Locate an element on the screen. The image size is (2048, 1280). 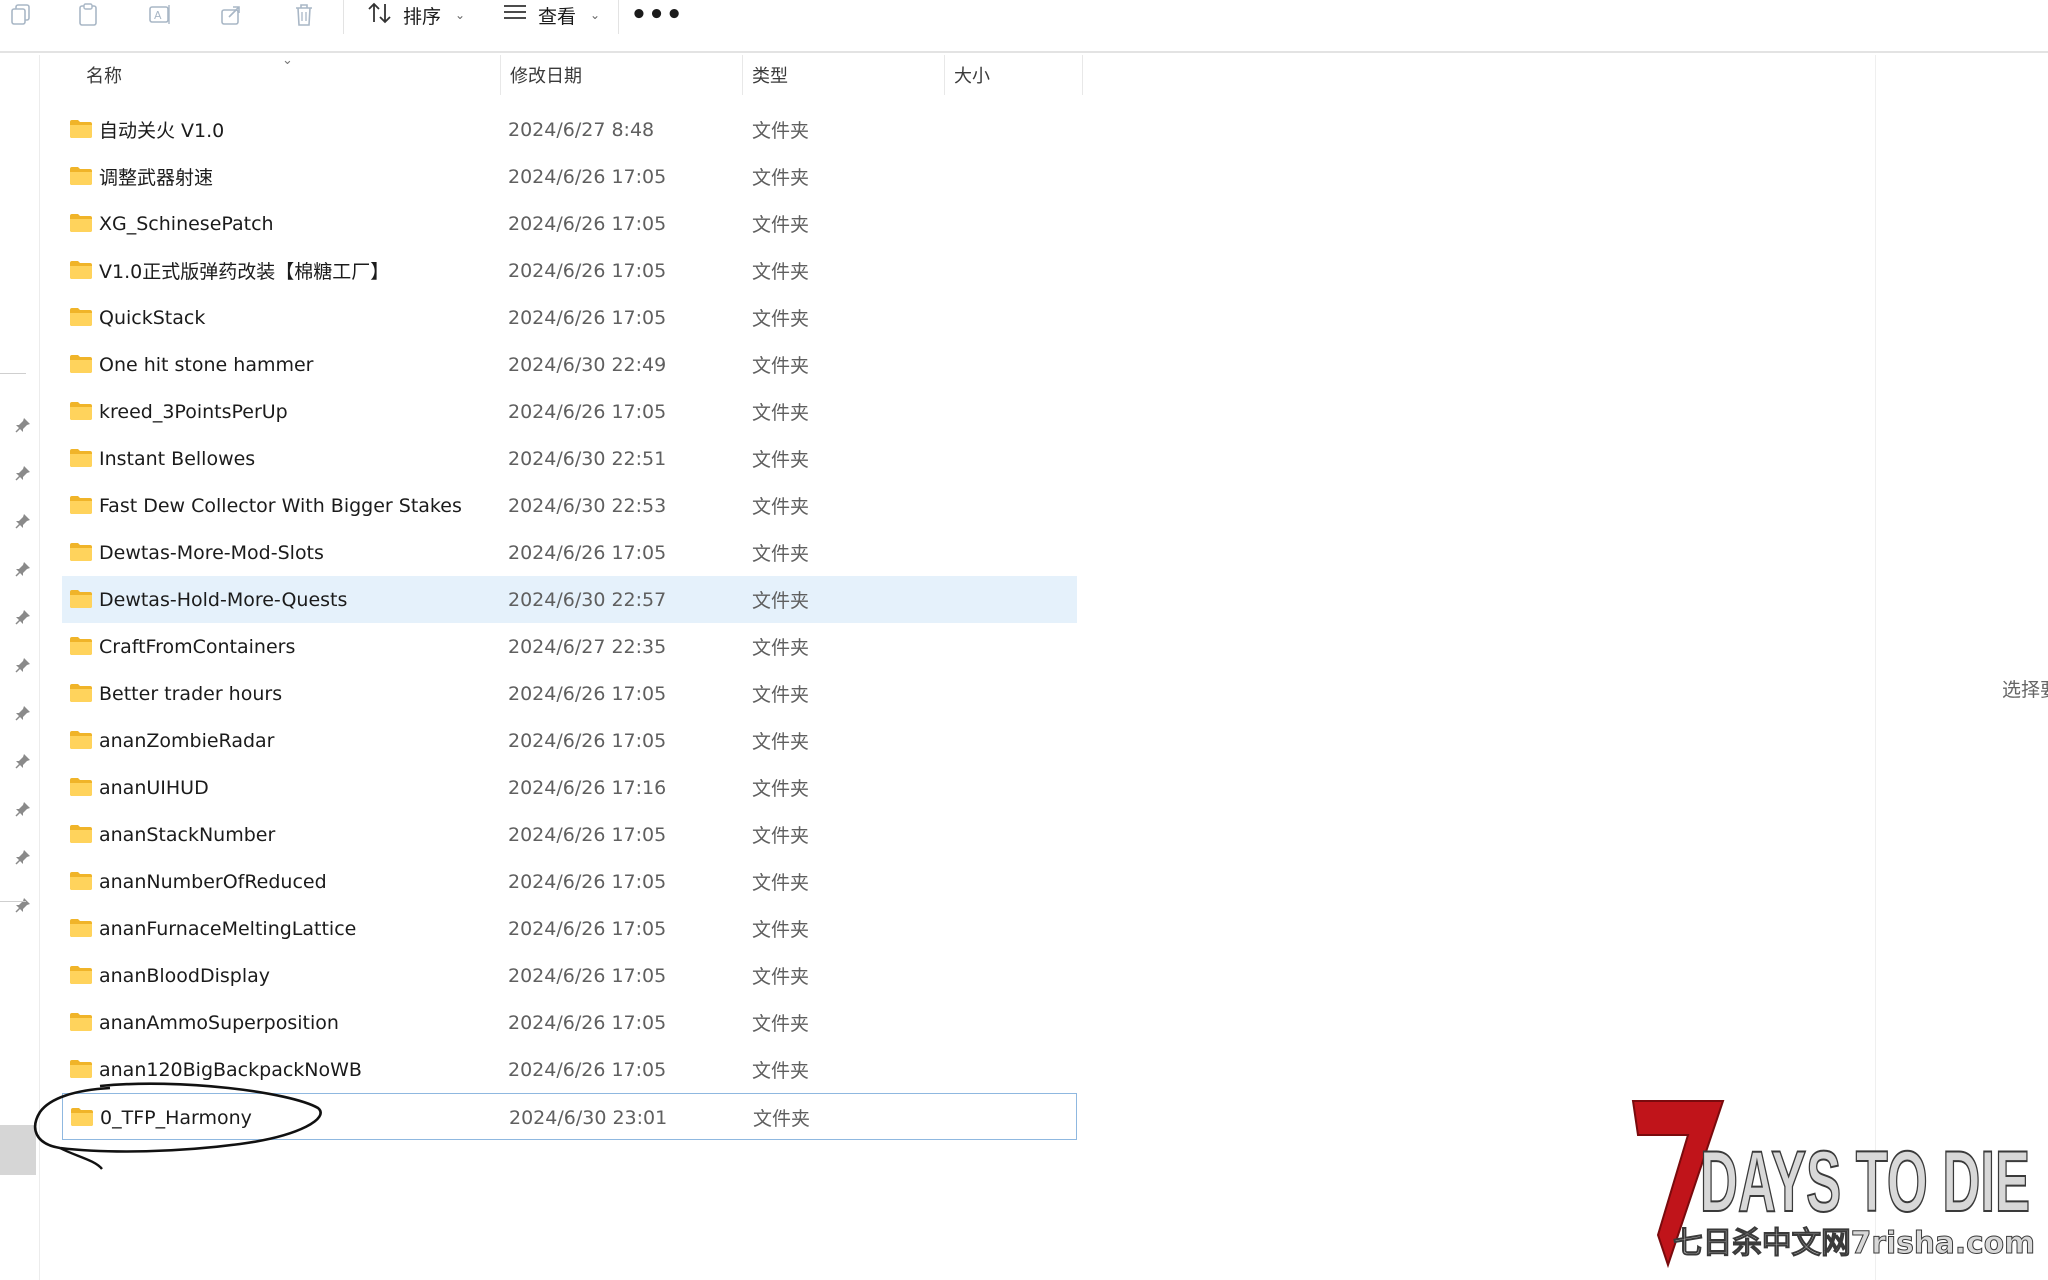
preview-pane-hint: 选择要 is located at coordinates (2025, 690).